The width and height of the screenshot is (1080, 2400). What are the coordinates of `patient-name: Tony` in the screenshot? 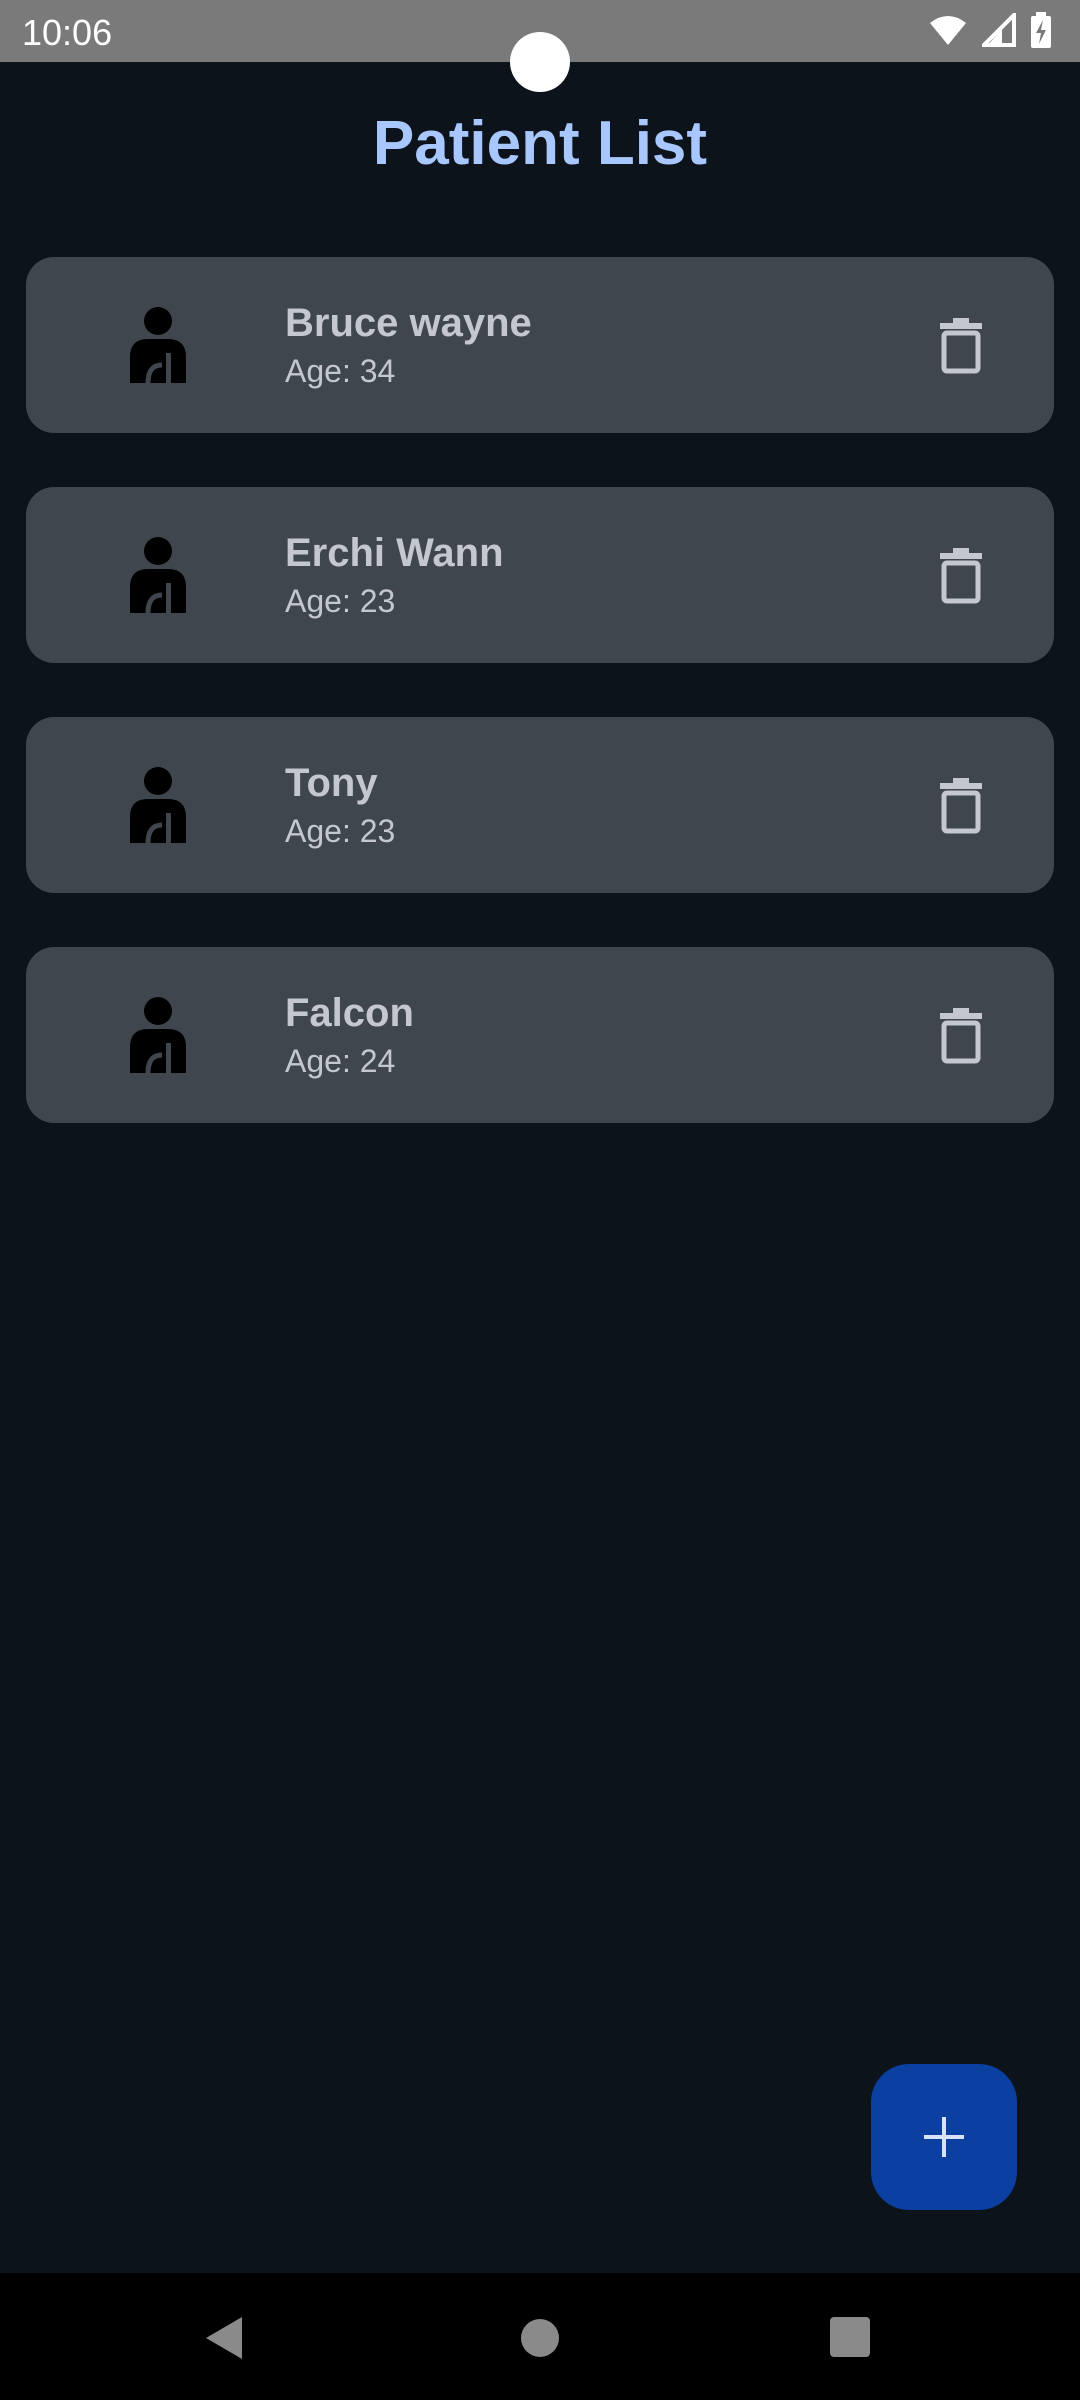 It's located at (331, 783).